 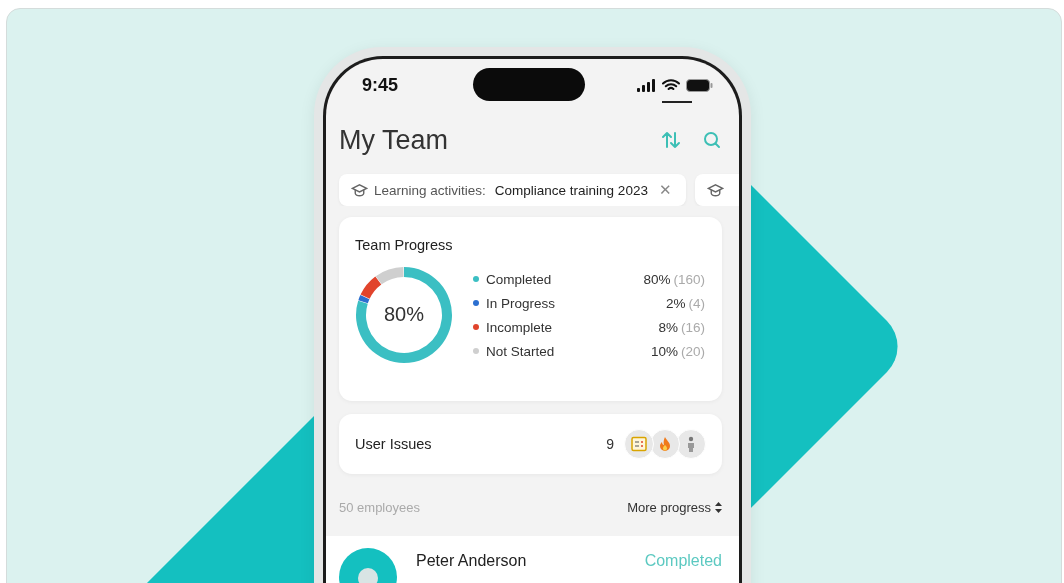 I want to click on fire-icon, so click(x=665, y=444).